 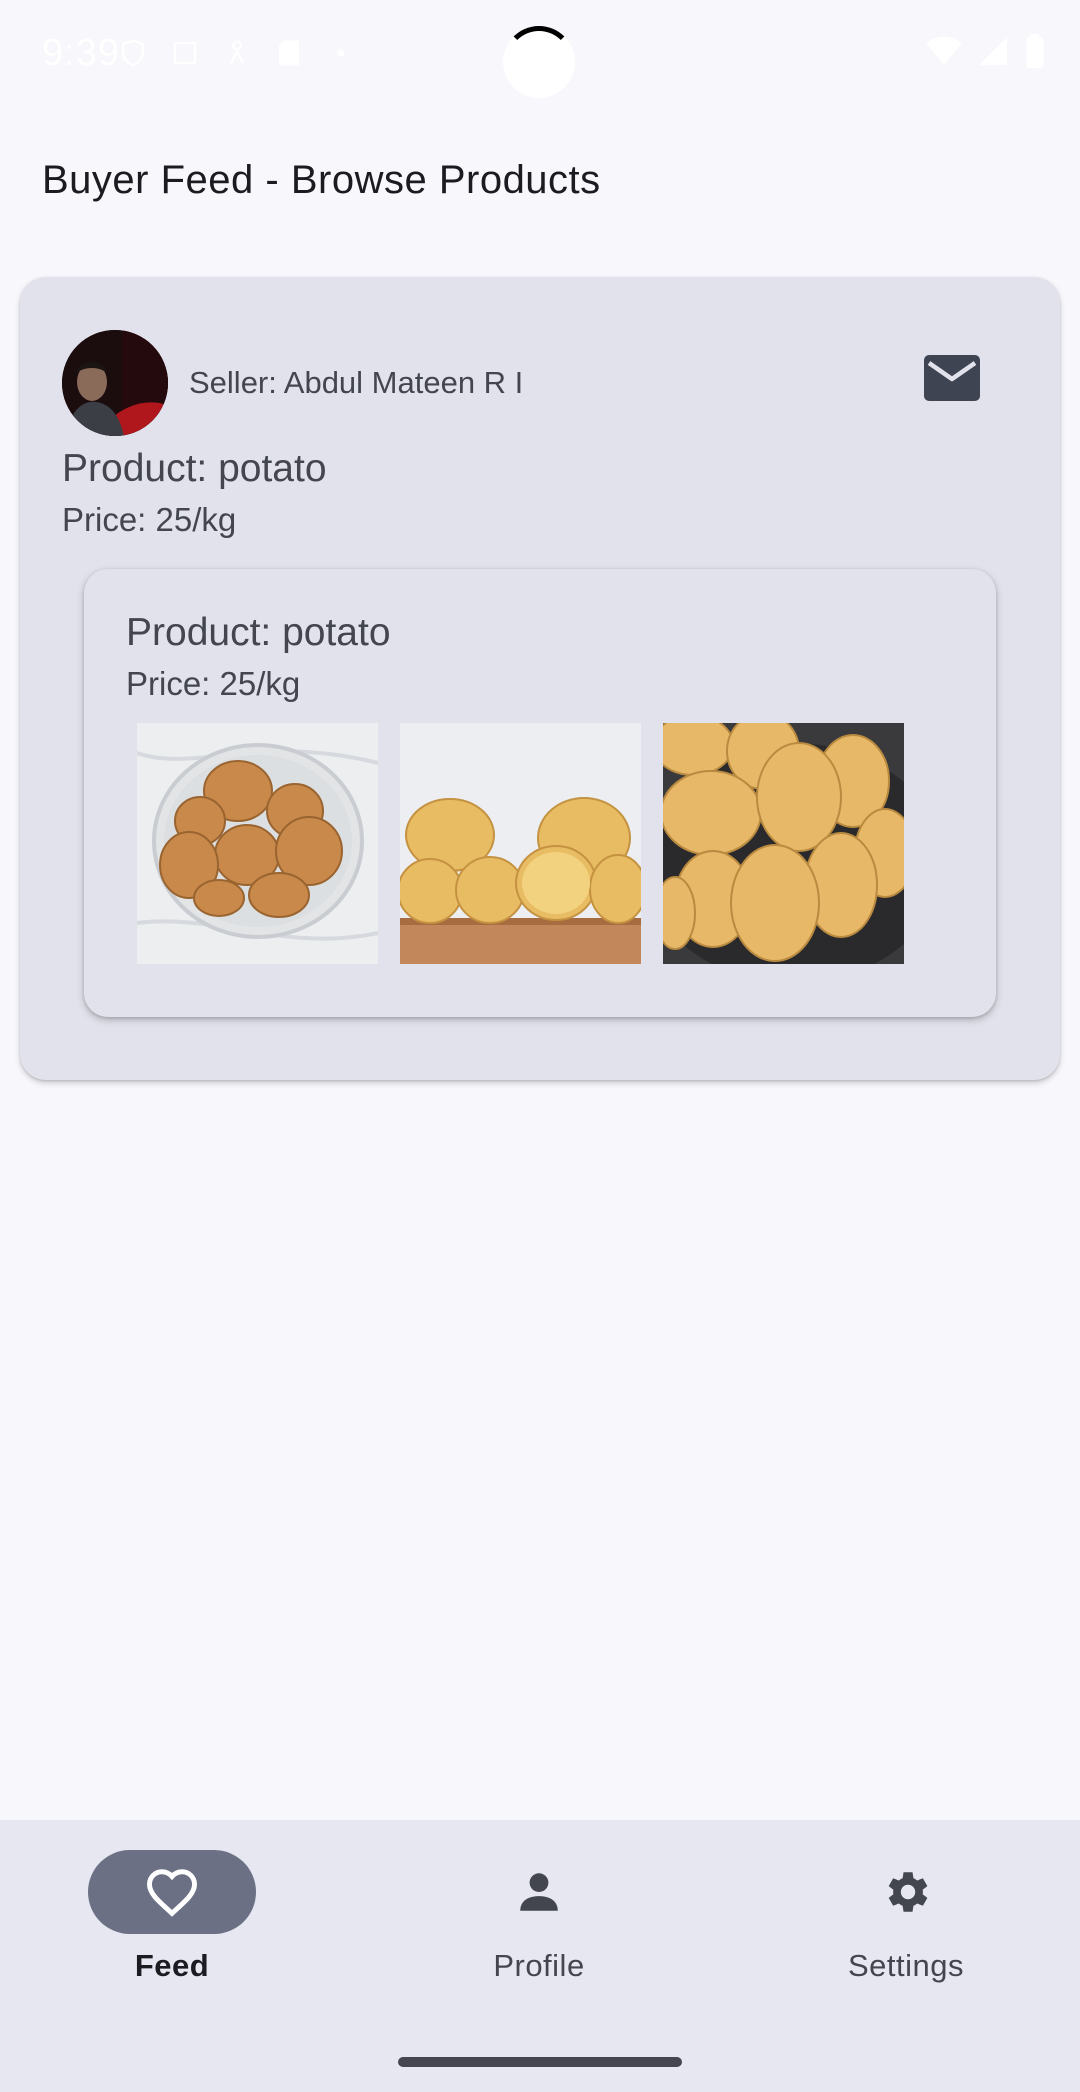 I want to click on status-time: 9:39, so click(x=81, y=53).